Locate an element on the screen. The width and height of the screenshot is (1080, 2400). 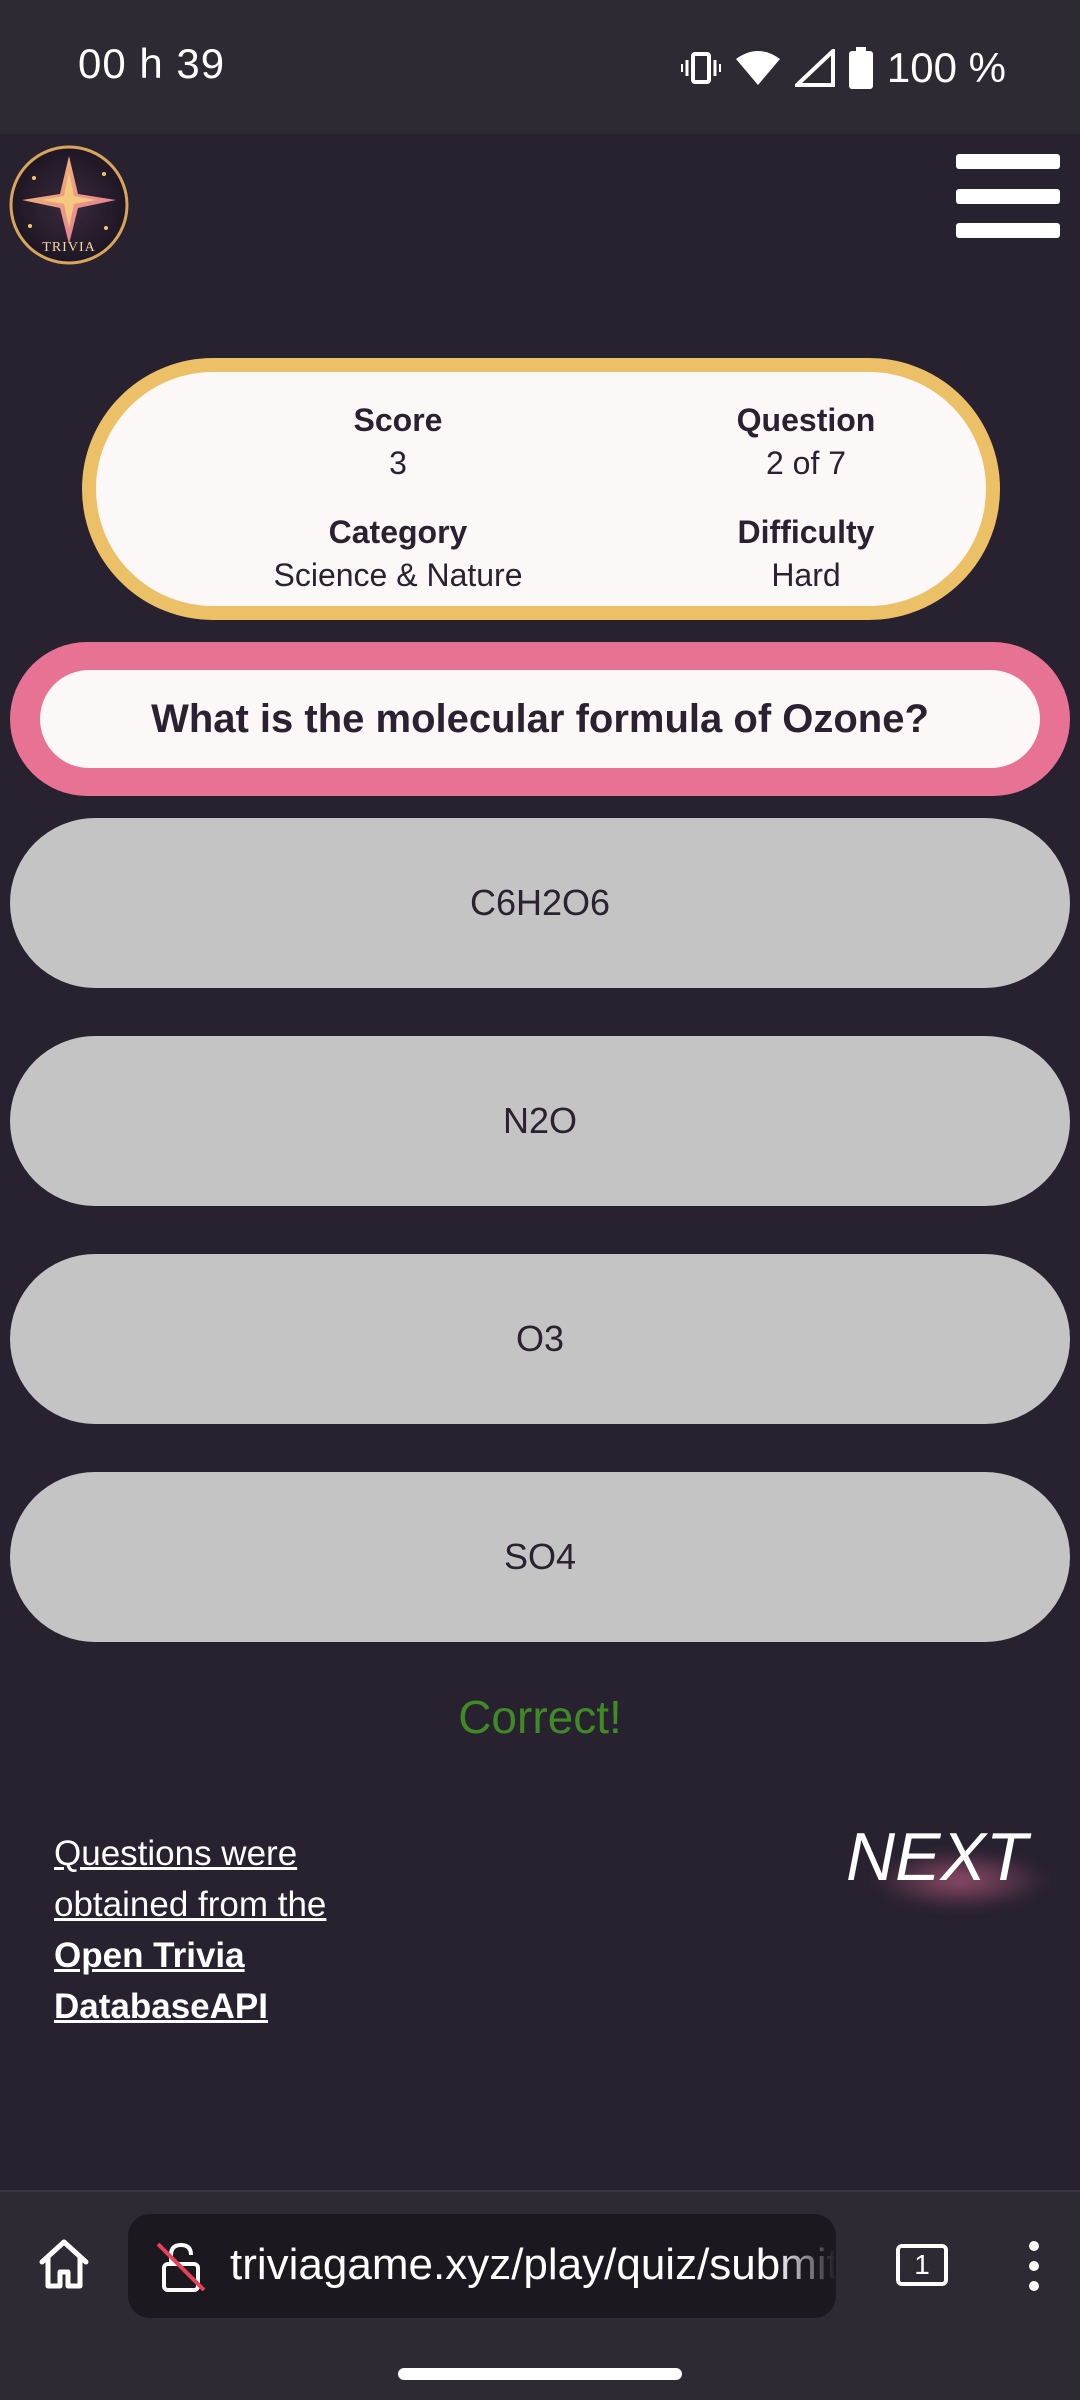
status-icons: 100 % is located at coordinates (843, 68).